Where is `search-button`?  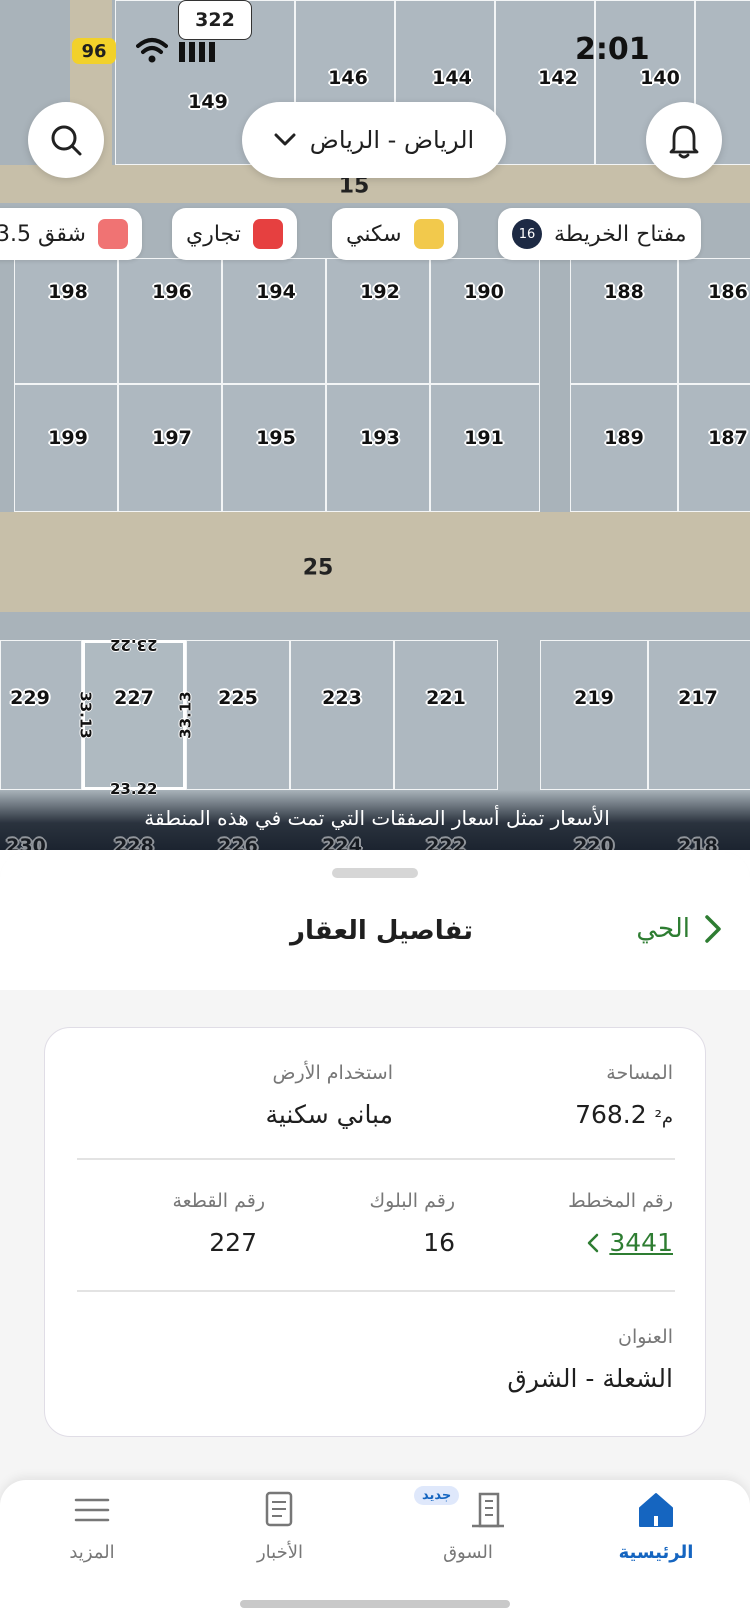
search-button is located at coordinates (66, 140).